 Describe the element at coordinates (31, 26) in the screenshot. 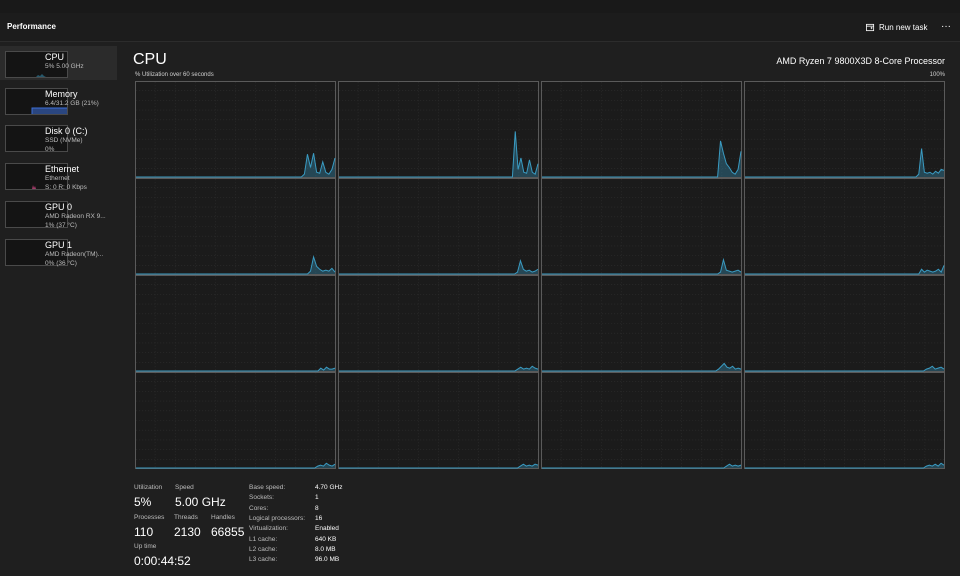

I see `page-title: Performance` at that location.